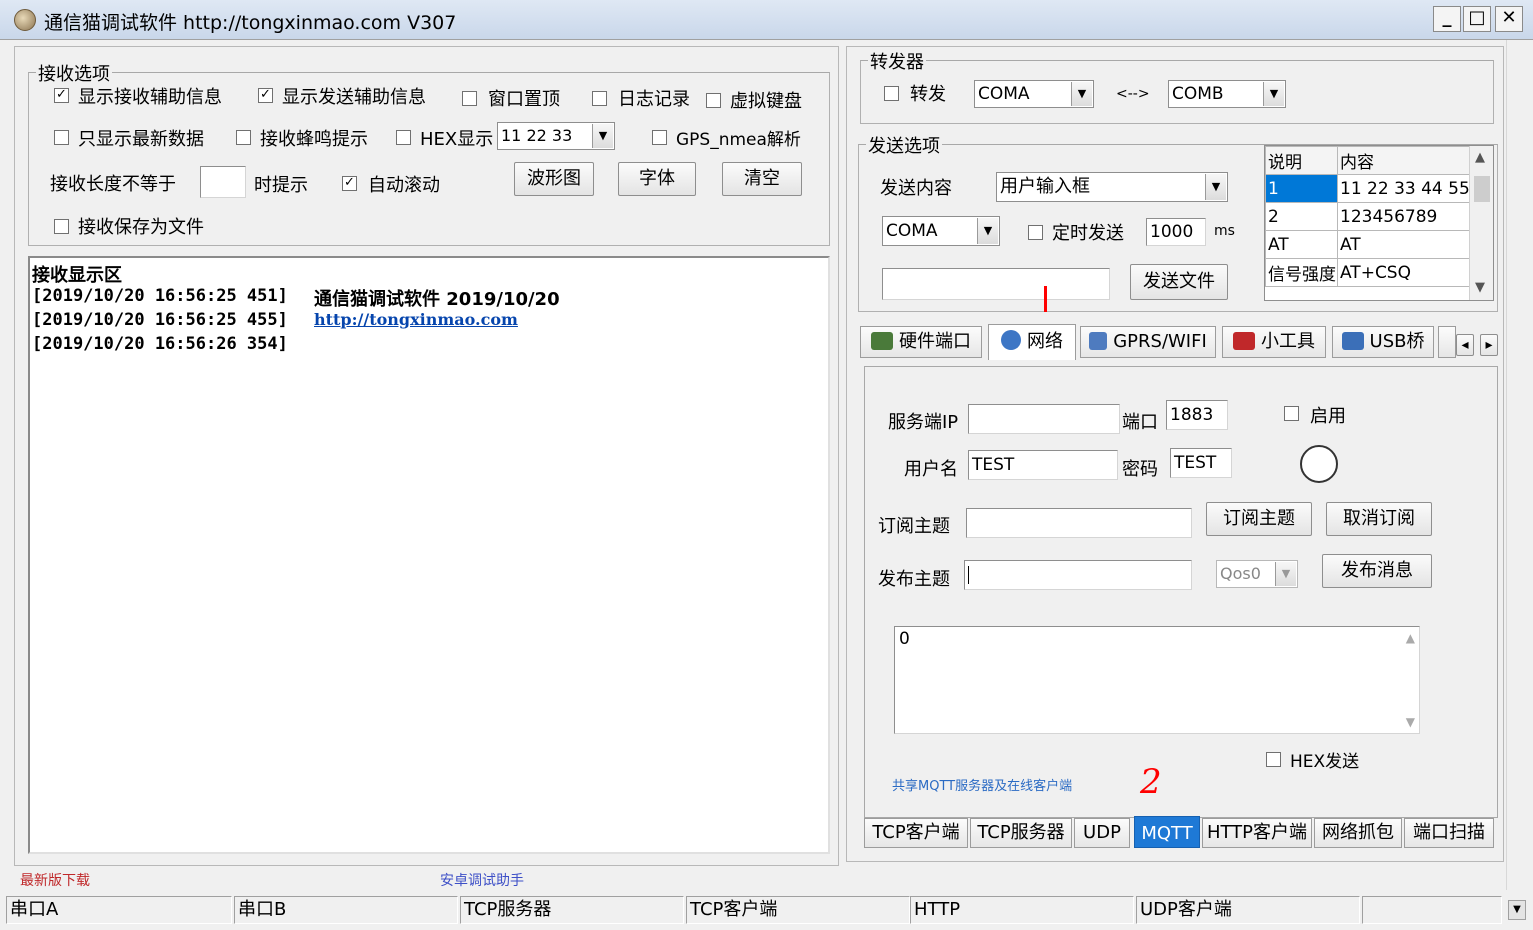  What do you see at coordinates (766, 101) in the screenshot?
I see `virtual-kb-label: 虚拟键盘` at bounding box center [766, 101].